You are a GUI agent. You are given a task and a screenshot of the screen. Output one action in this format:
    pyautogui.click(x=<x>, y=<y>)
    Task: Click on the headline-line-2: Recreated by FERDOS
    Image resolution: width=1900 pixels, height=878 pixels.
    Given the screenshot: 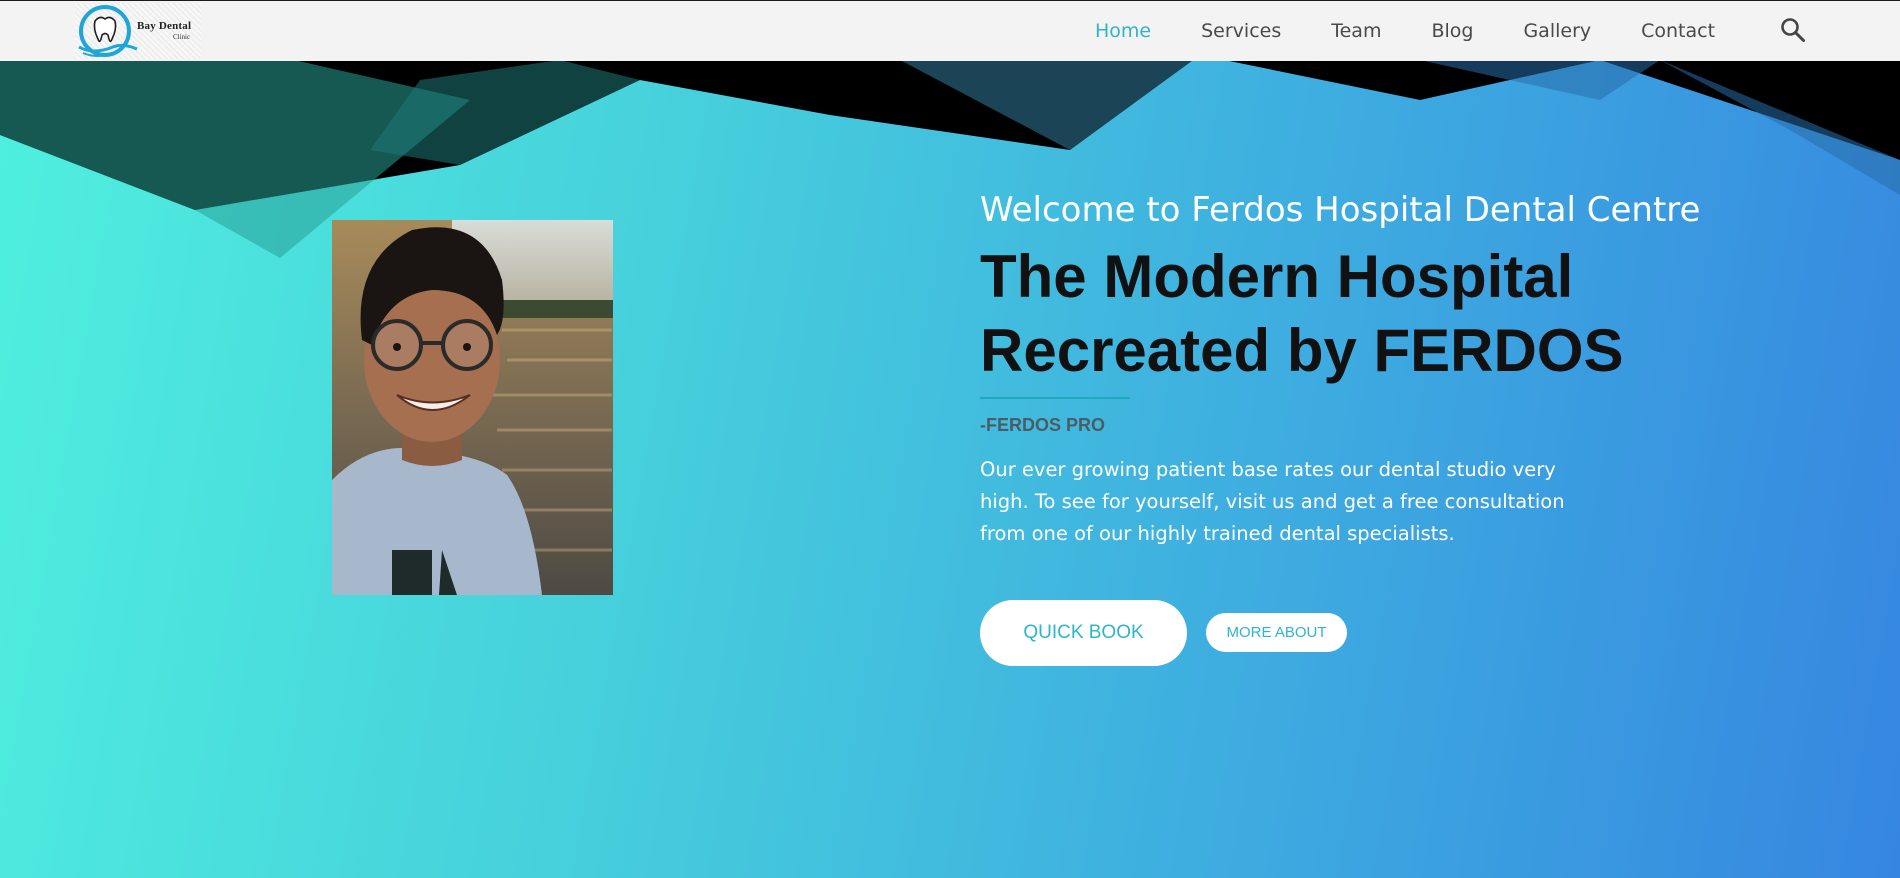 What is the action you would take?
    pyautogui.click(x=1302, y=350)
    